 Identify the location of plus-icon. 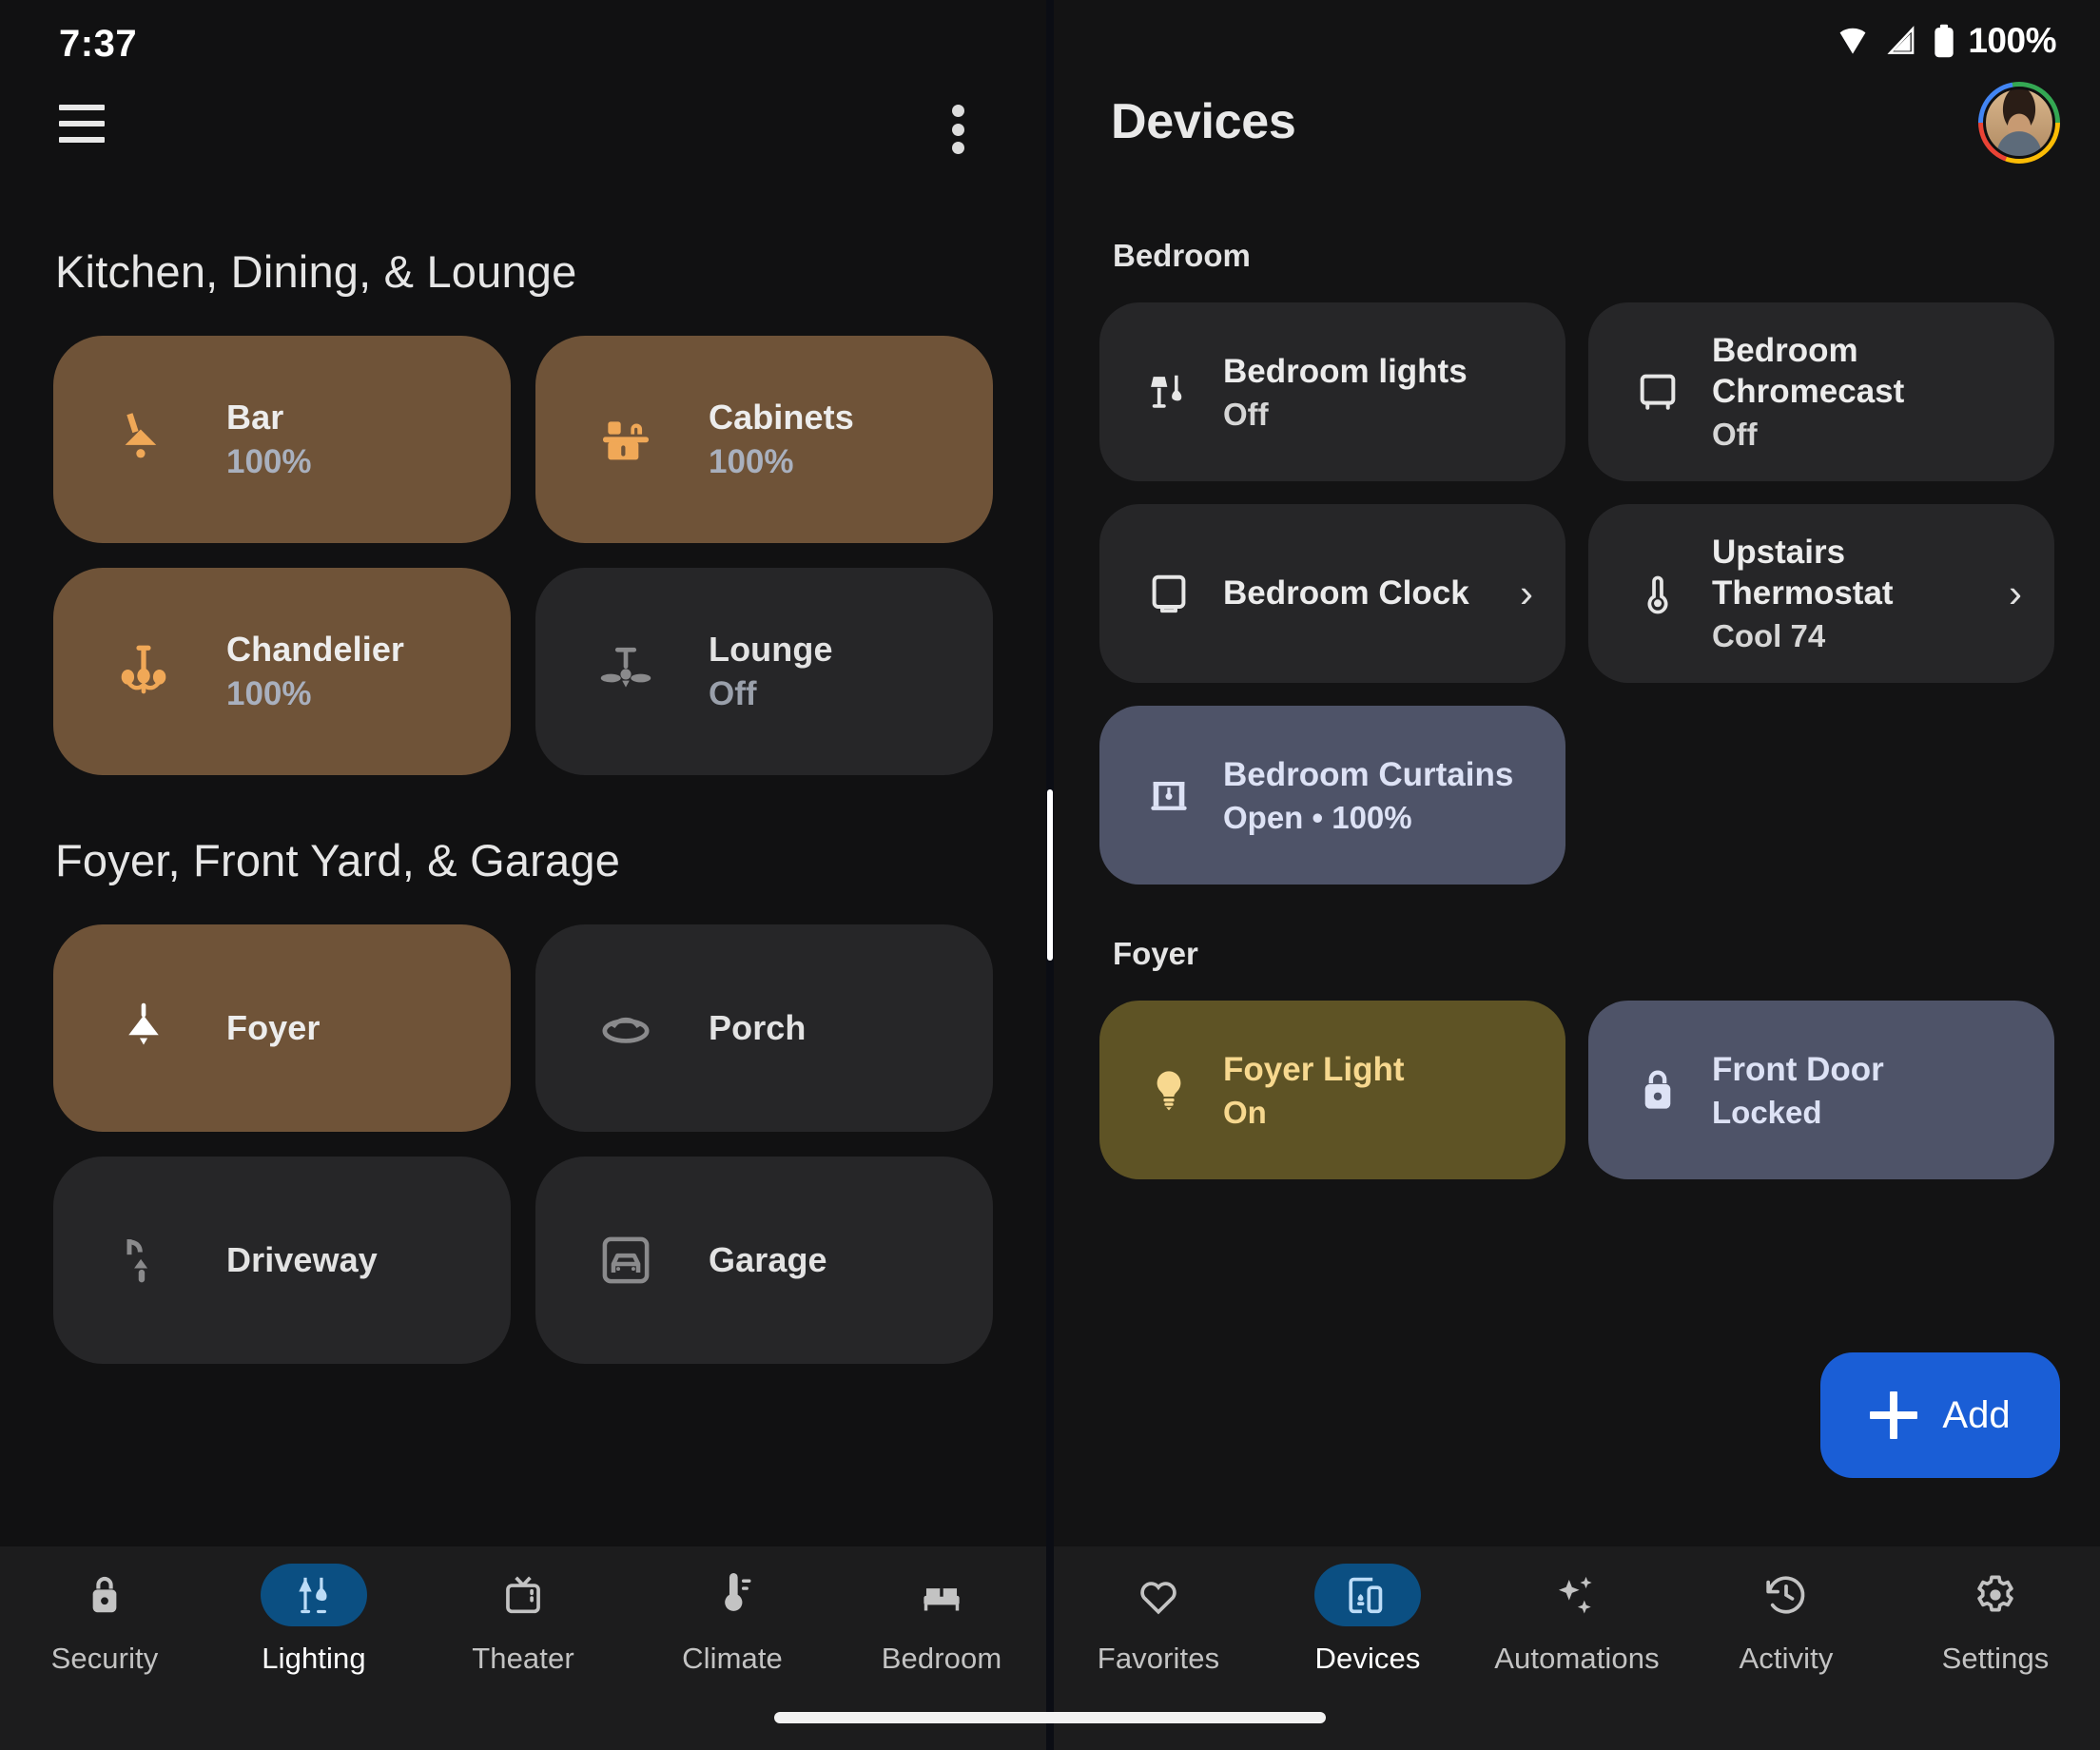
(1894, 1415).